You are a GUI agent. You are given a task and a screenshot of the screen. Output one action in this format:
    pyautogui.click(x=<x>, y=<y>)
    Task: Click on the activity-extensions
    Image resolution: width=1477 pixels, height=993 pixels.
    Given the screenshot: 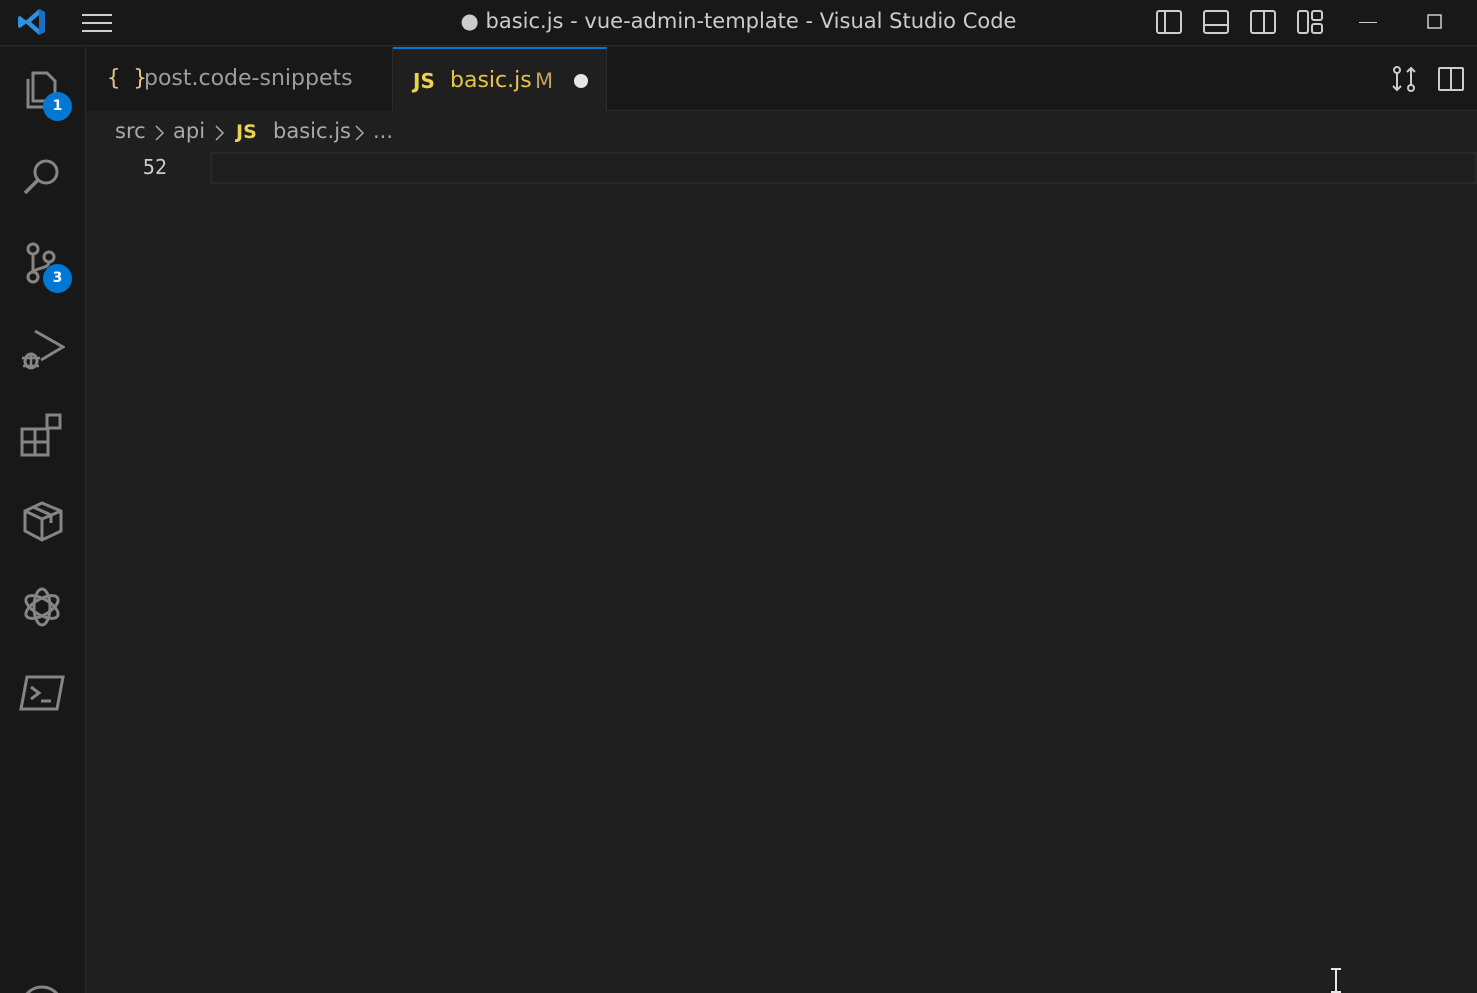 What is the action you would take?
    pyautogui.click(x=43, y=434)
    